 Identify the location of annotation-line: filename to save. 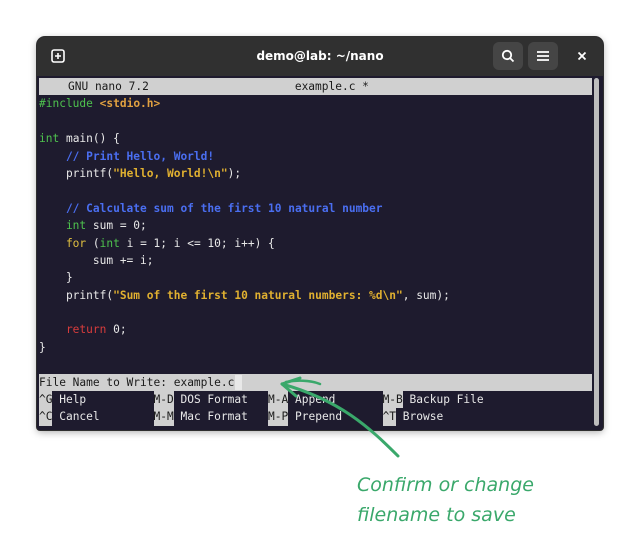
(436, 515).